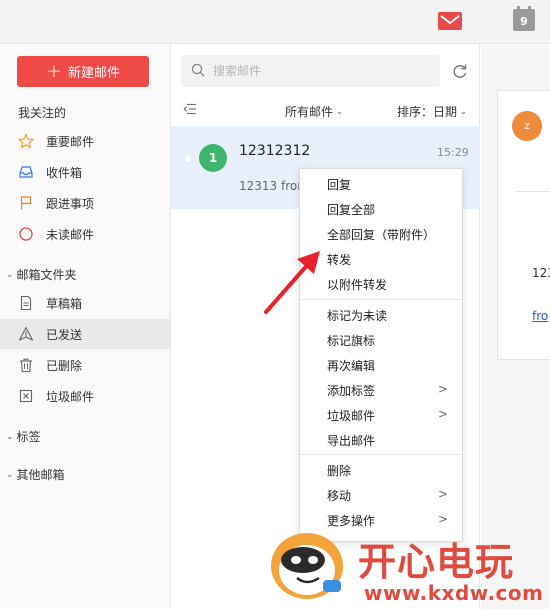 The width and height of the screenshot is (550, 609). I want to click on menu-item-label: 移动, so click(339, 495).